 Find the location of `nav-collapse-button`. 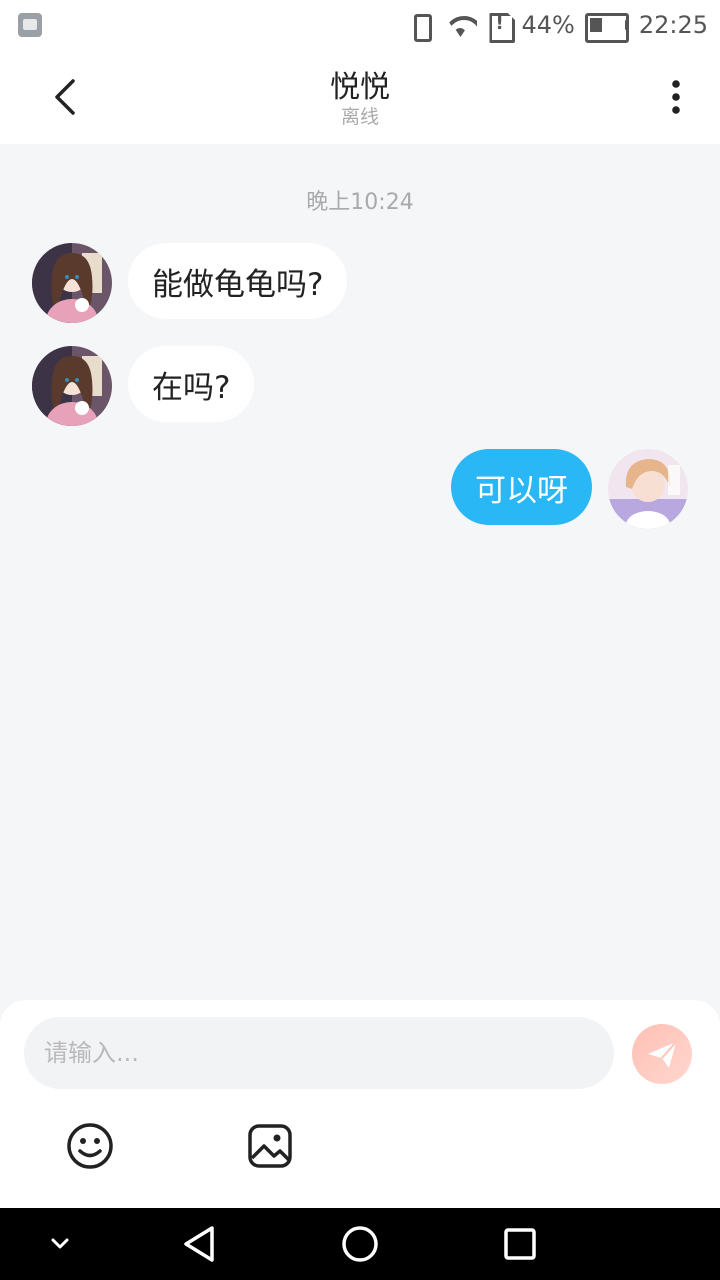

nav-collapse-button is located at coordinates (60, 1244).